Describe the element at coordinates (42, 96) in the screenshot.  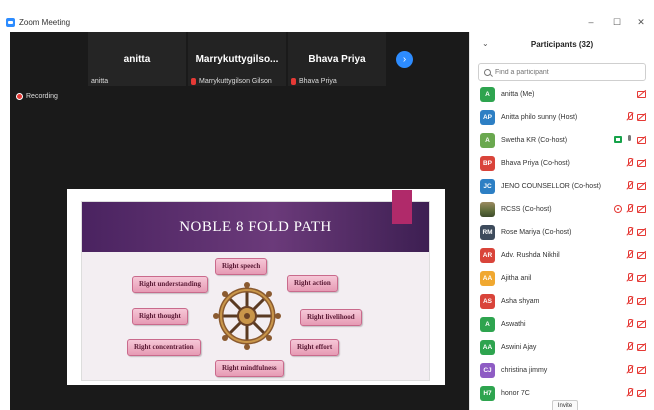
I see `recording-label: Recording` at that location.